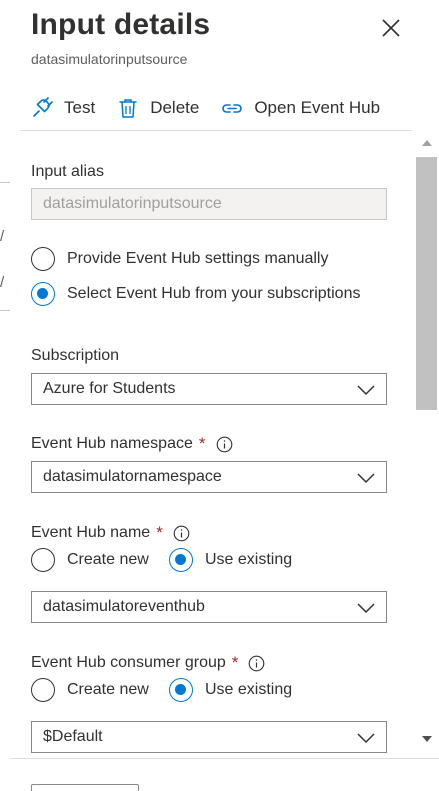  Describe the element at coordinates (209, 737) in the screenshot. I see `consumer-group-dropdown: $Default` at that location.